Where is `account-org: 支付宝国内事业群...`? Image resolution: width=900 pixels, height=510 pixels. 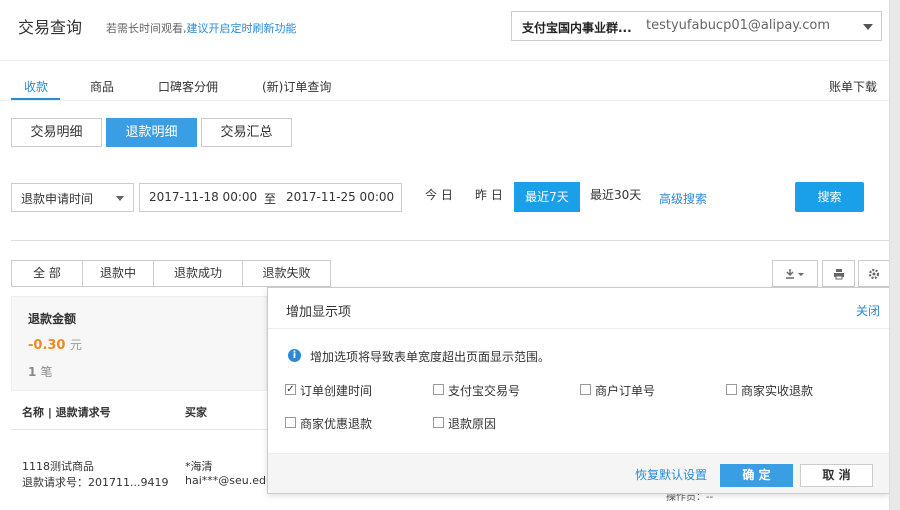 account-org: 支付宝国内事业群... is located at coordinates (577, 28).